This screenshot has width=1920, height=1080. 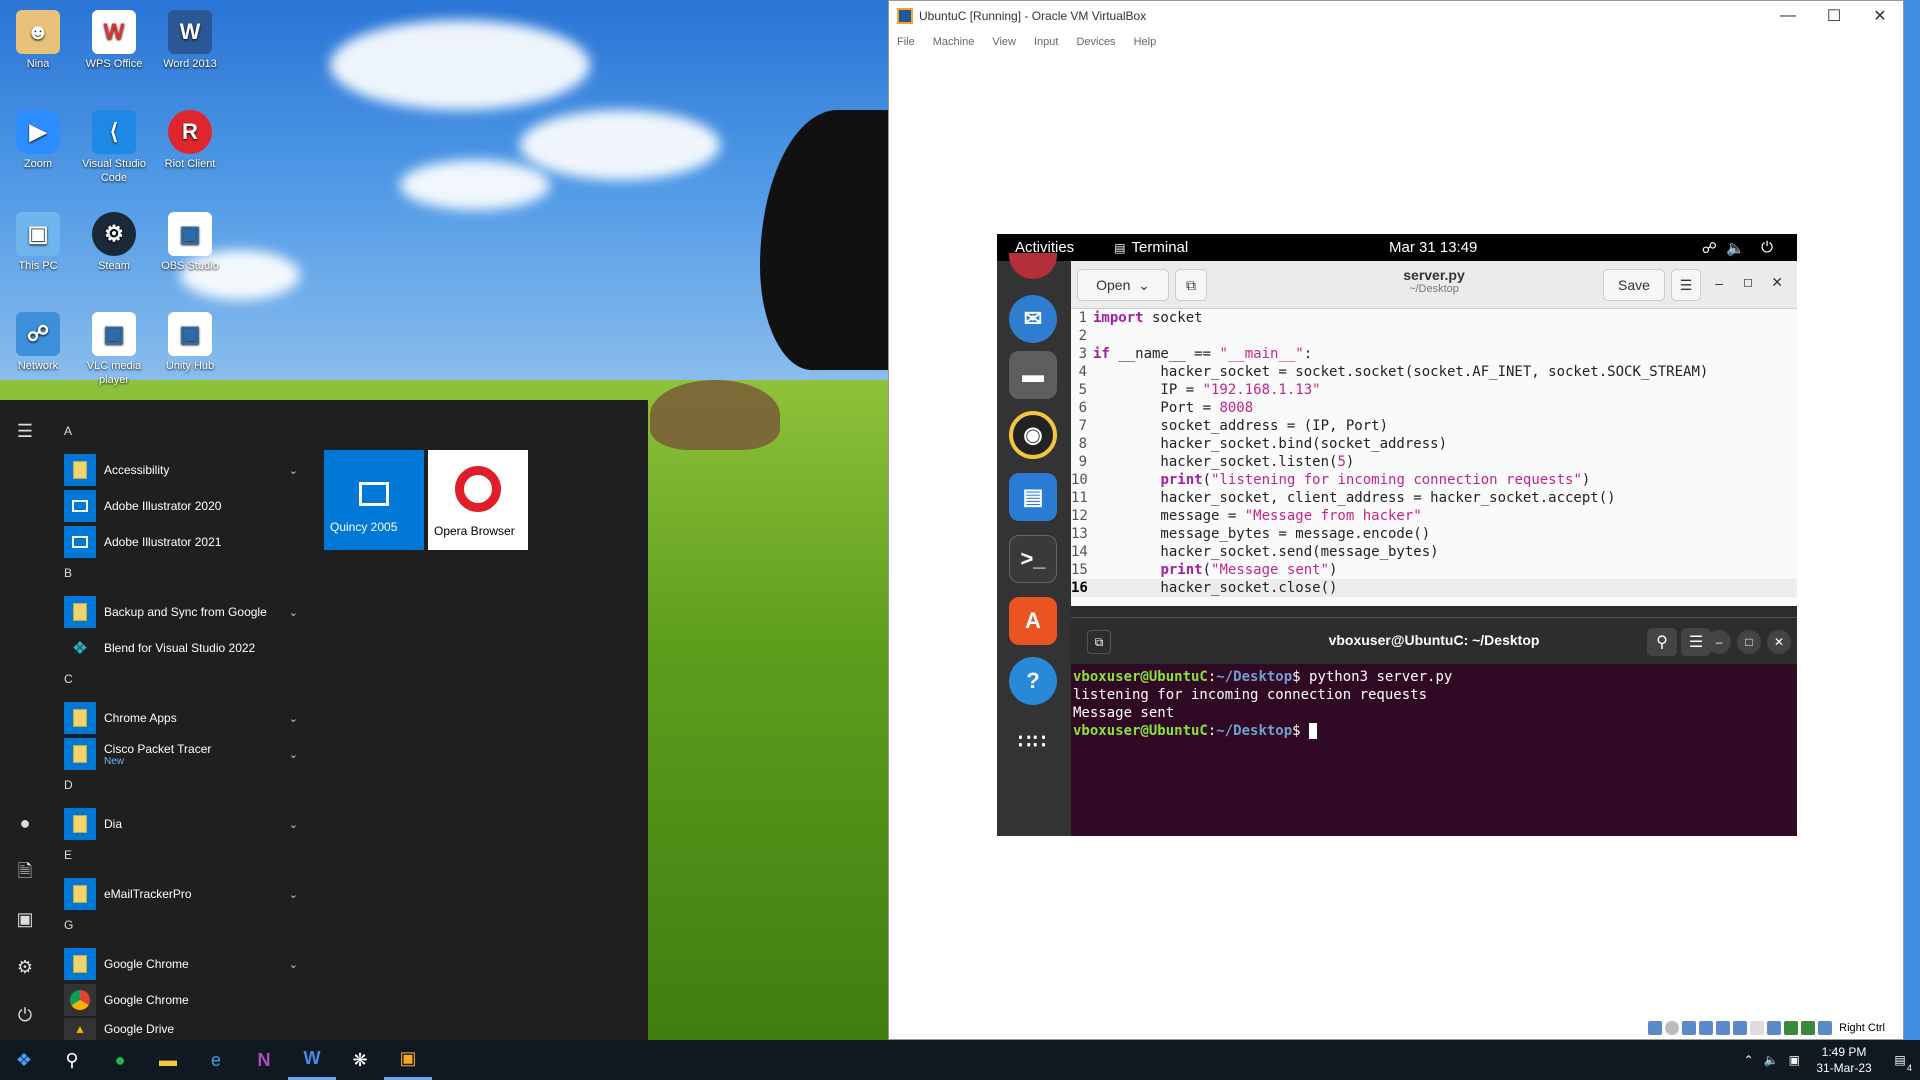 What do you see at coordinates (1825, 1028) in the screenshot?
I see `keyboard-capture-icon` at bounding box center [1825, 1028].